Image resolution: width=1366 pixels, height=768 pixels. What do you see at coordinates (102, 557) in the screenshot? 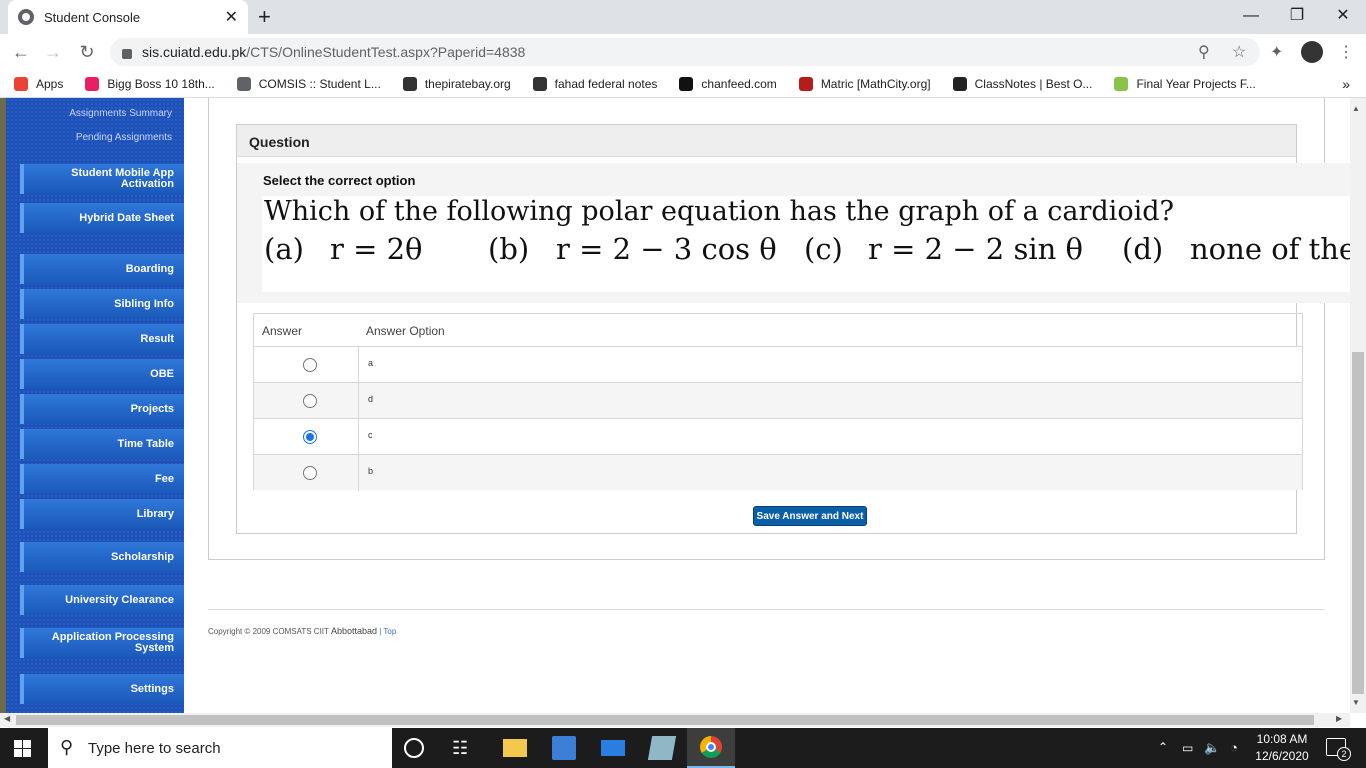
I see `sidebar-item-scholarship: Scholarship` at bounding box center [102, 557].